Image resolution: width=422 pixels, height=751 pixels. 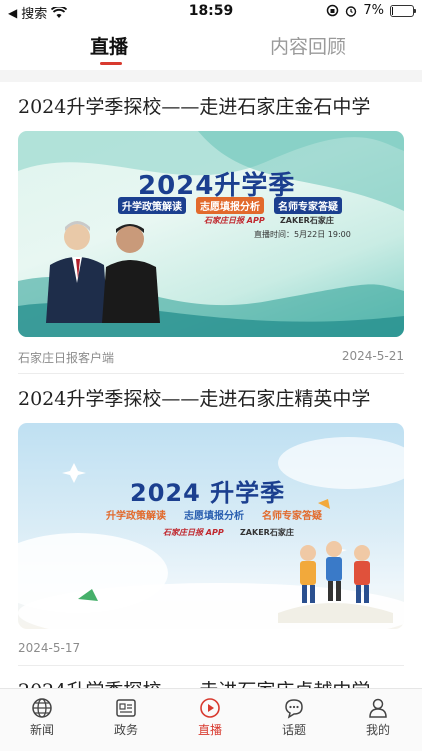 What do you see at coordinates (211, 76) in the screenshot?
I see `header-divider` at bounding box center [211, 76].